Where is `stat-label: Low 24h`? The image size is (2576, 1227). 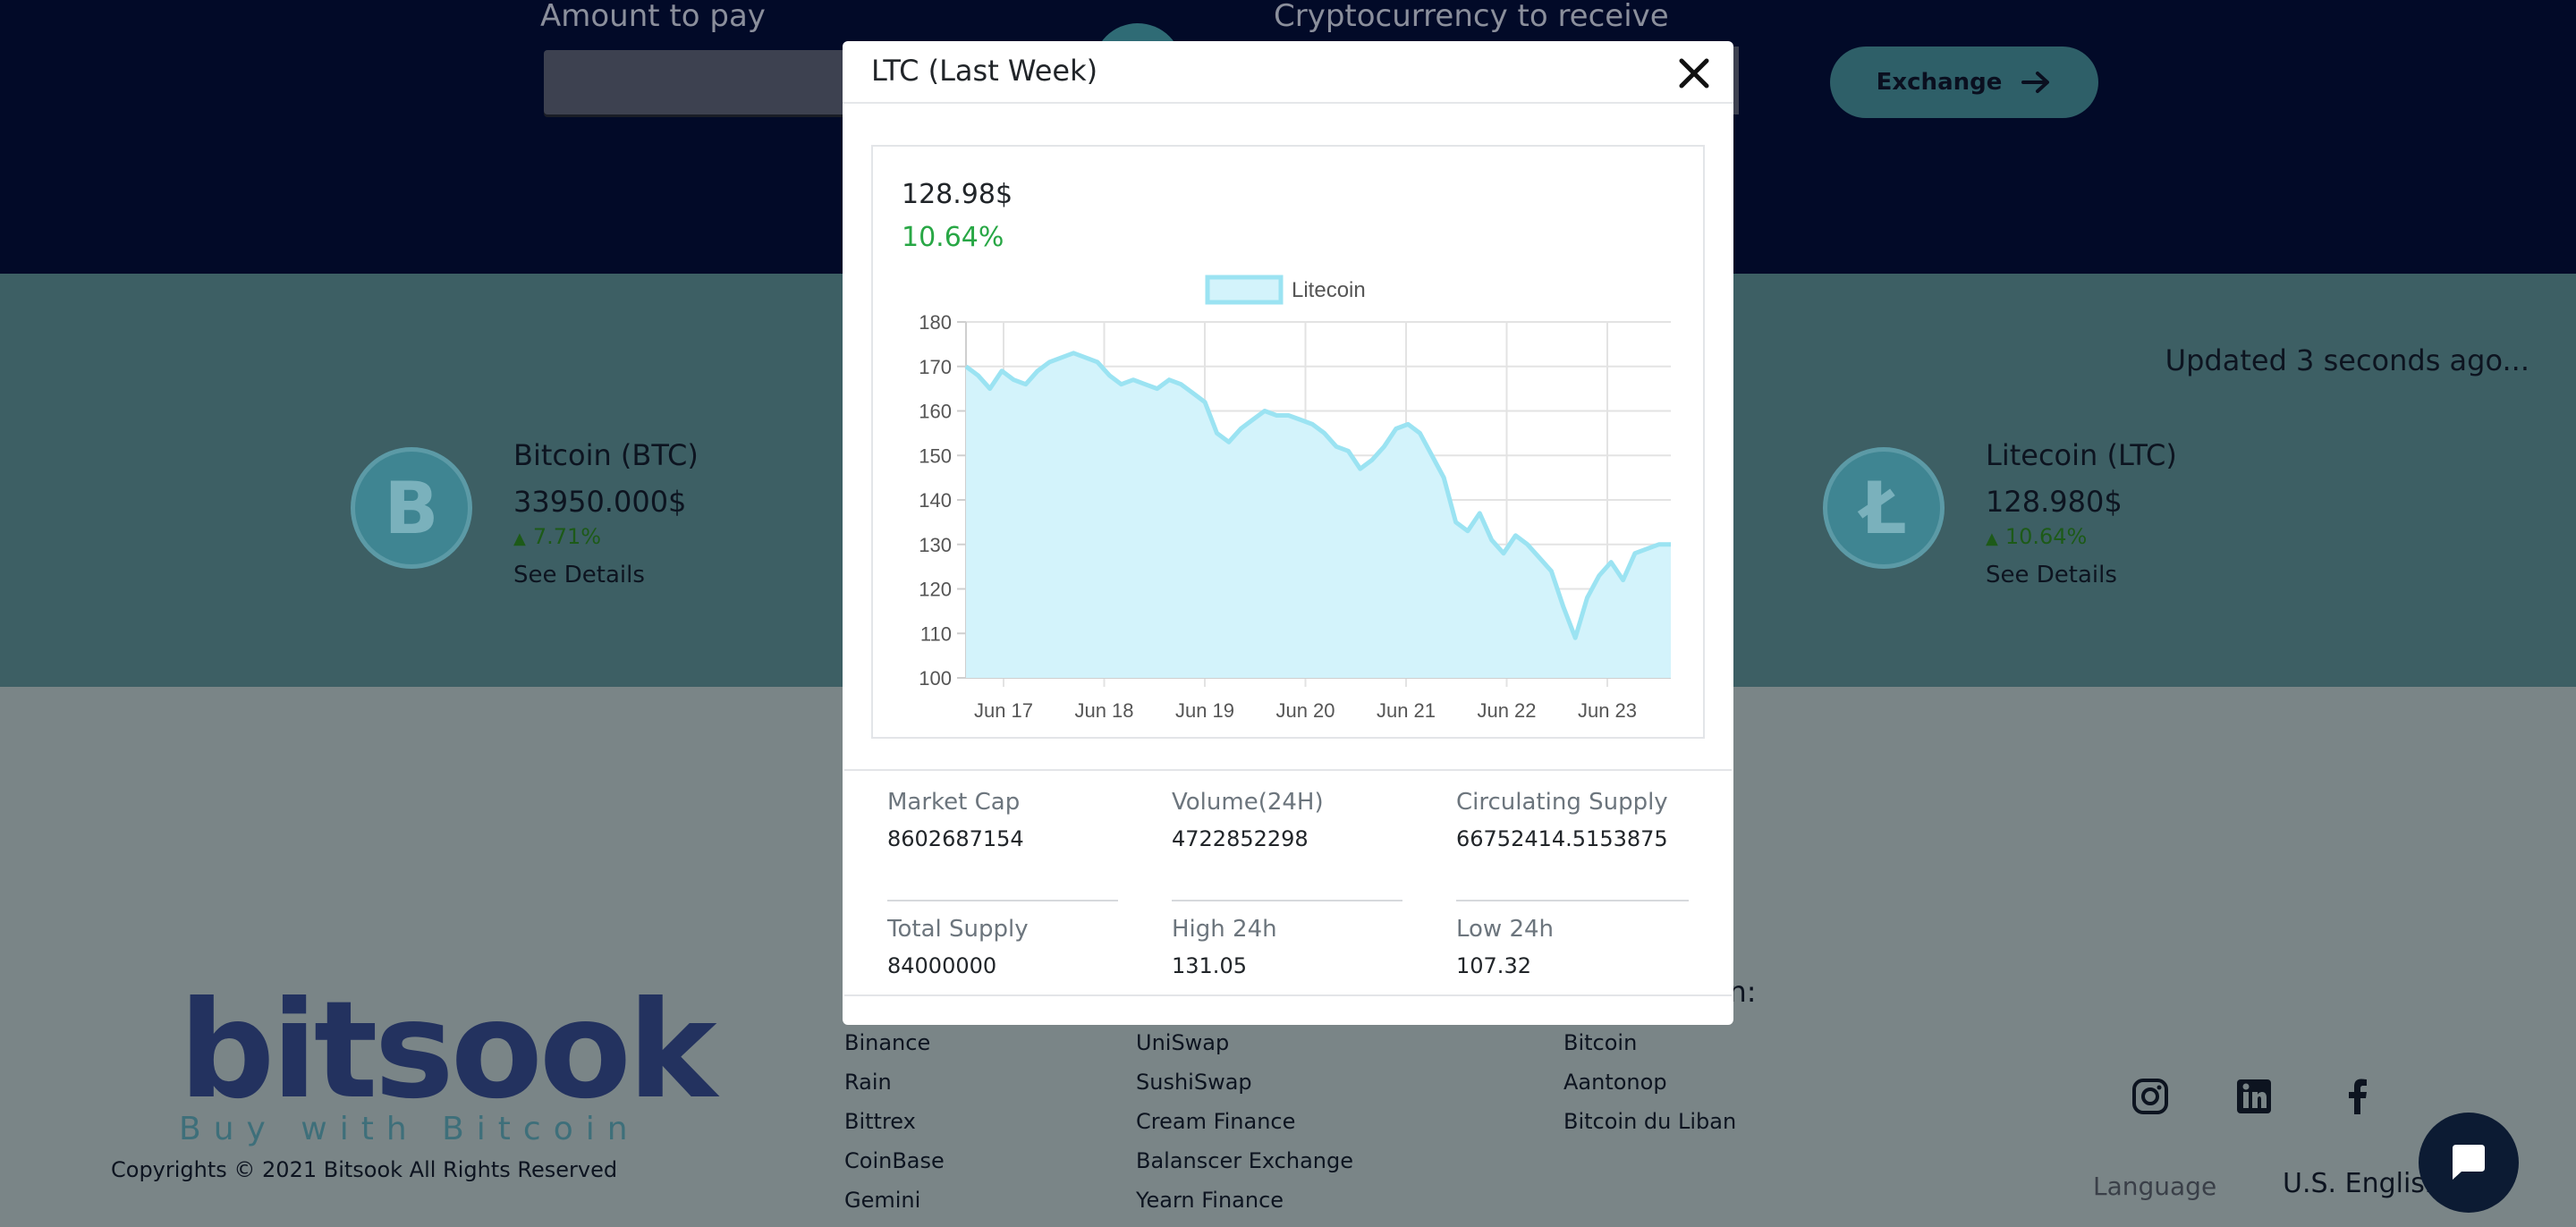
stat-label: Low 24h is located at coordinates (1505, 930).